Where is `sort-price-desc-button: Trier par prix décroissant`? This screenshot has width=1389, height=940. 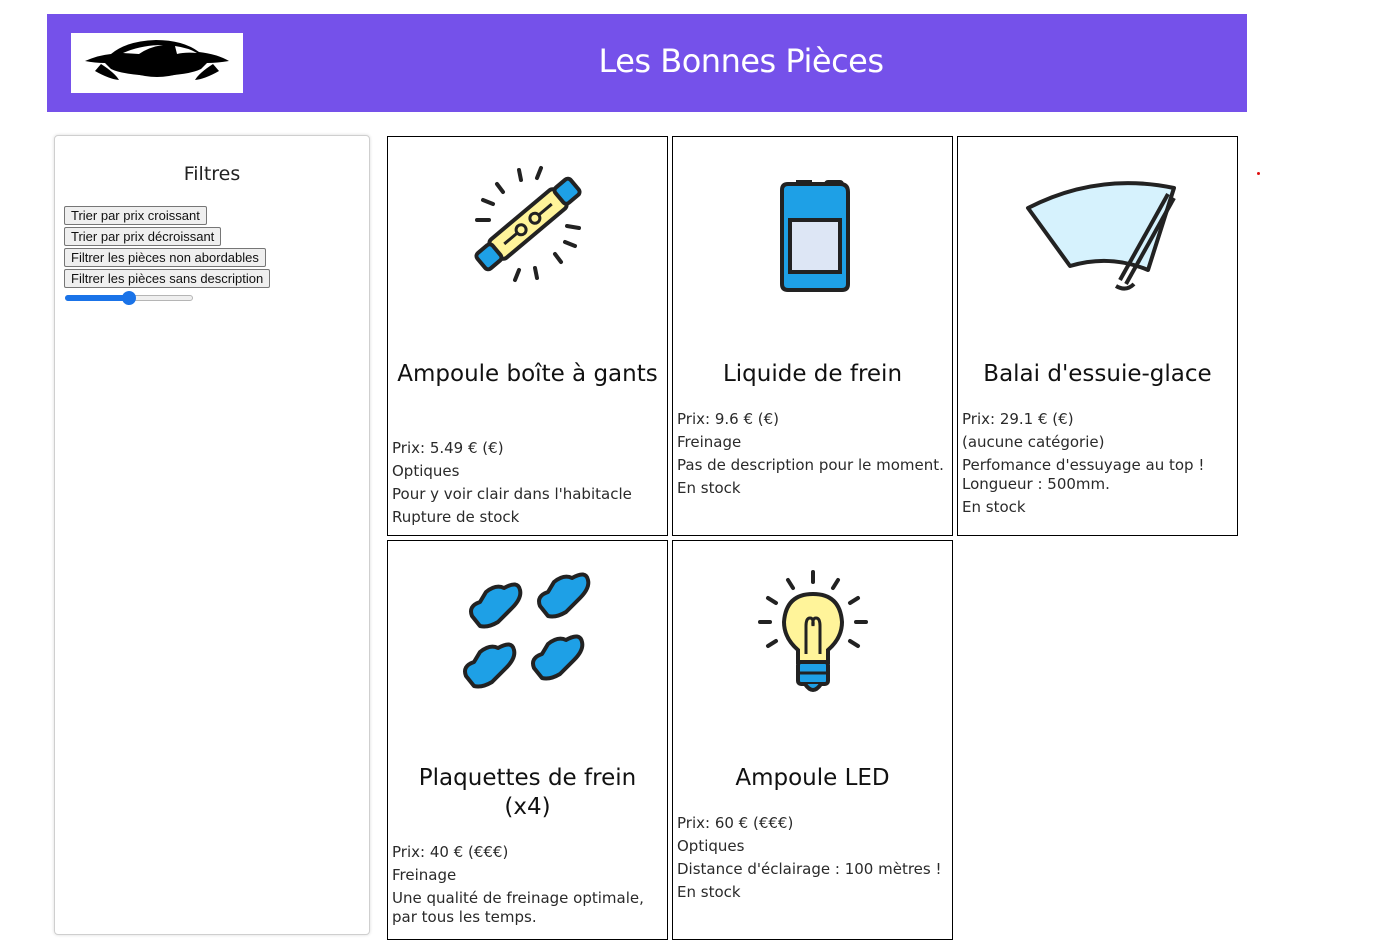 sort-price-desc-button: Trier par prix décroissant is located at coordinates (143, 236).